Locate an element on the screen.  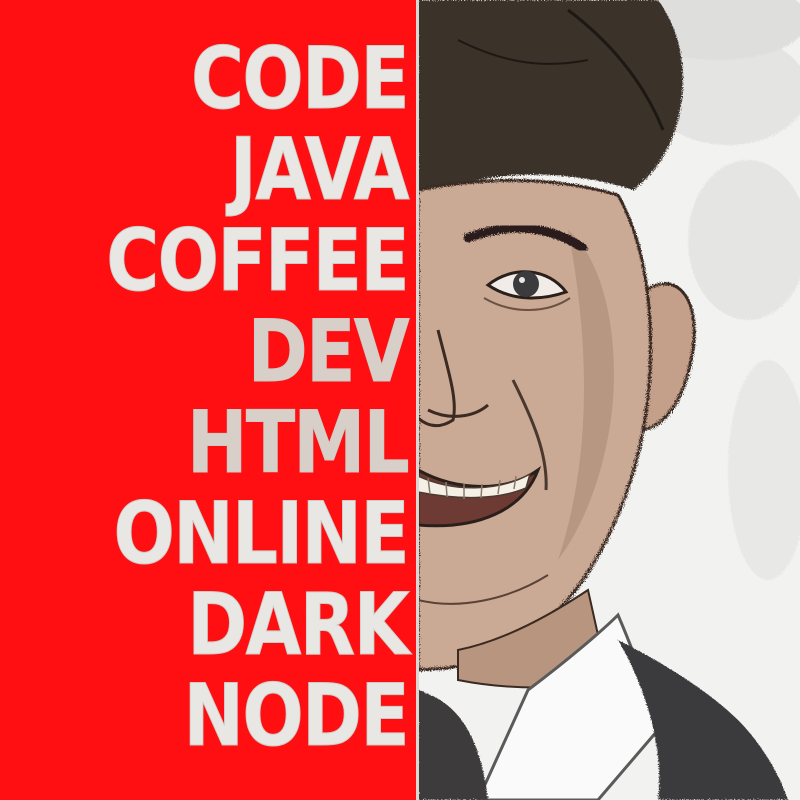
word-online: ONLINE is located at coordinates (261, 534).